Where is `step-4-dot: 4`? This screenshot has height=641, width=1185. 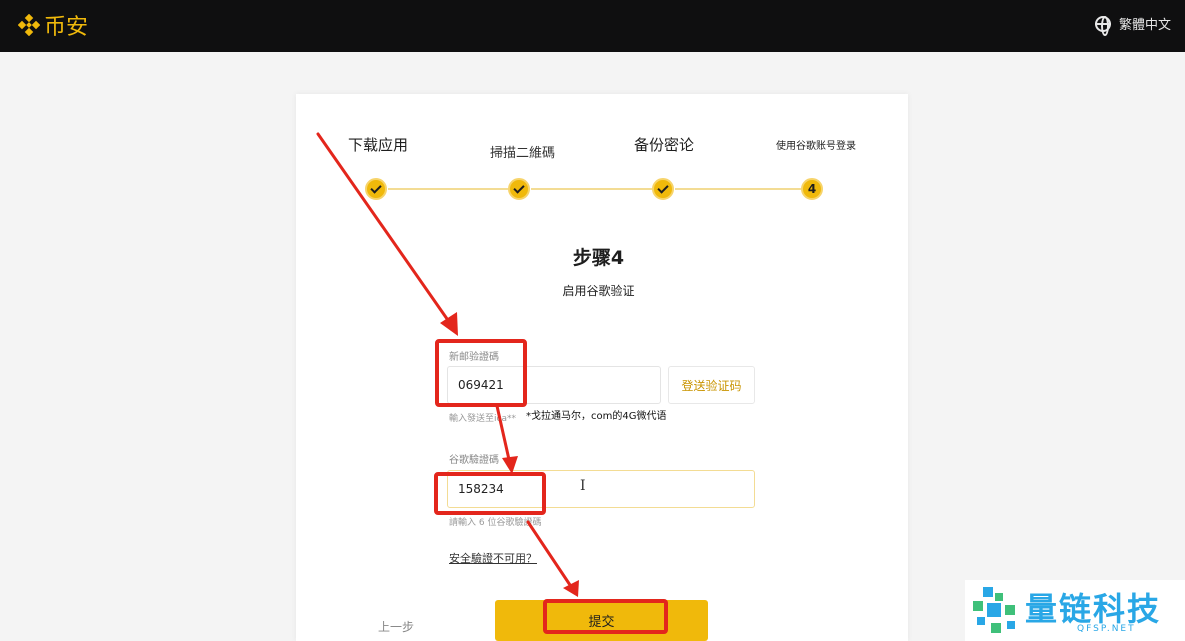 step-4-dot: 4 is located at coordinates (812, 189).